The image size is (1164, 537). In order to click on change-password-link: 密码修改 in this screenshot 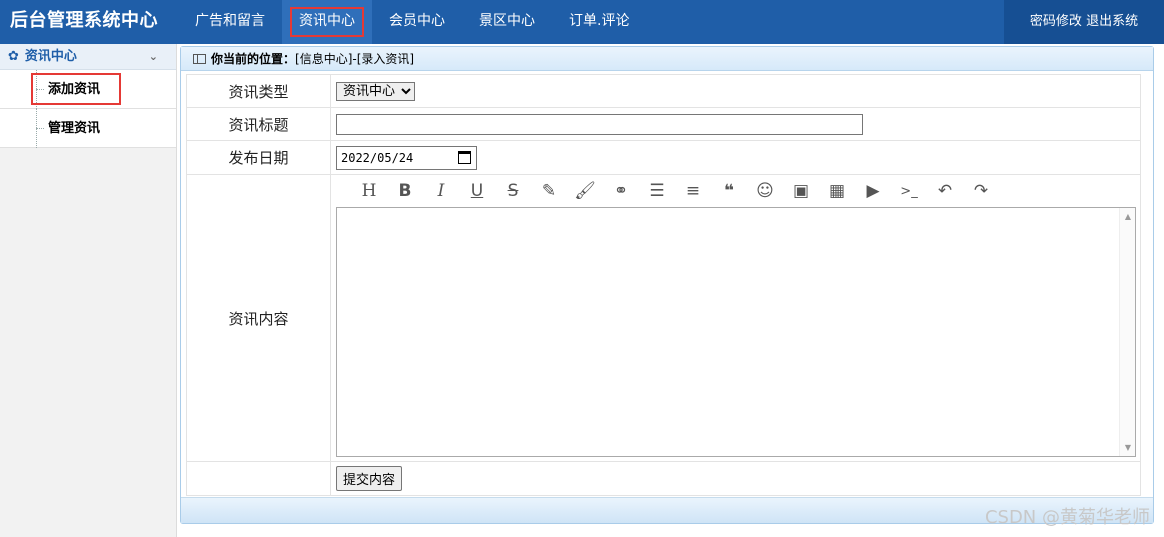, I will do `click(1056, 21)`.